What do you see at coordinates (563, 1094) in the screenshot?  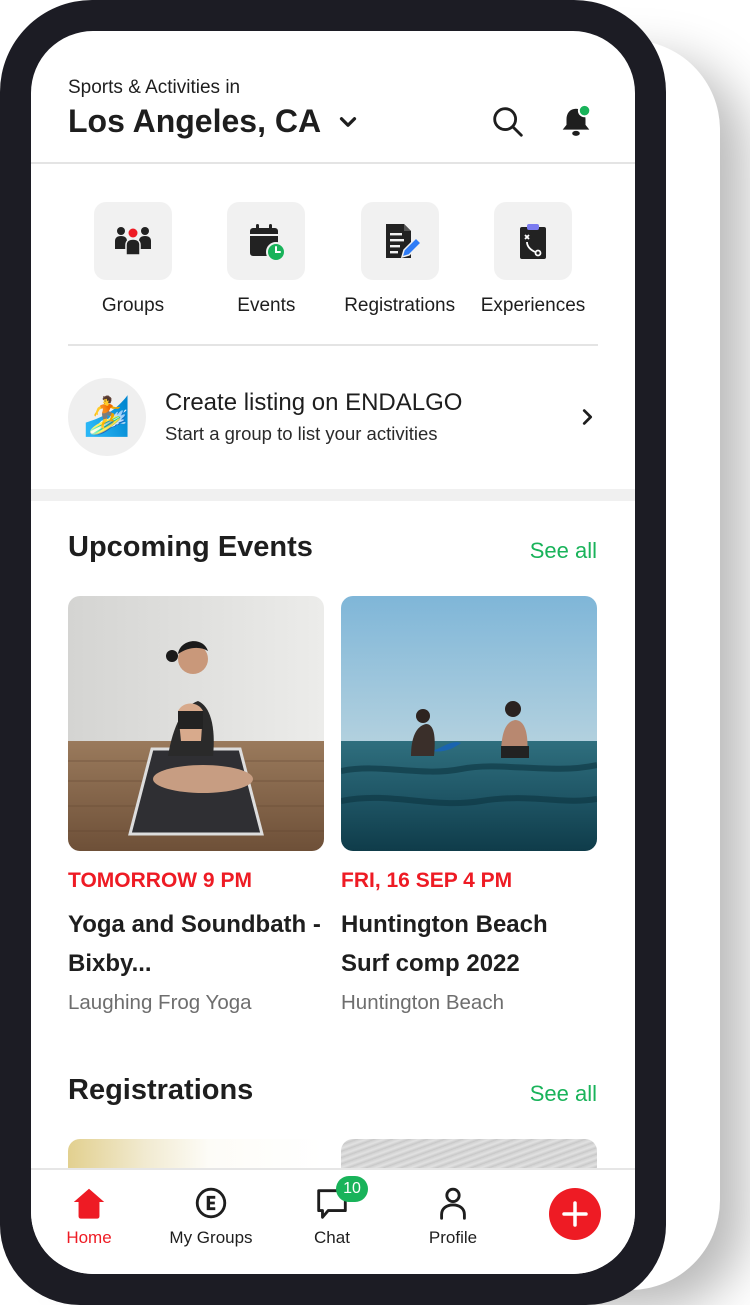 I see `registrations-see-all-link: See all` at bounding box center [563, 1094].